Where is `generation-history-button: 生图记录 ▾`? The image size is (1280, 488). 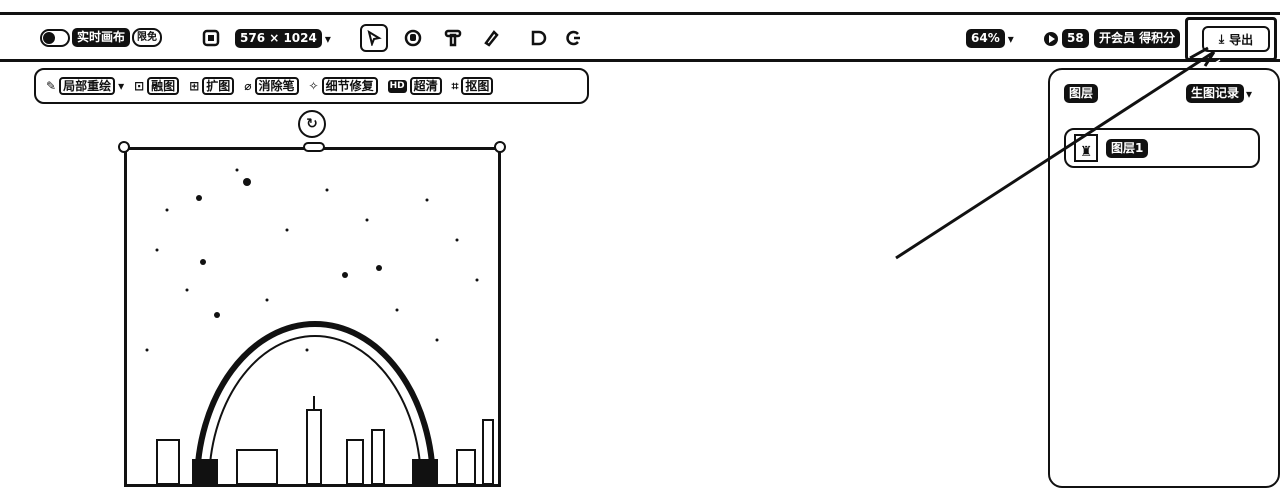 generation-history-button: 生图记录 ▾ is located at coordinates (1219, 93).